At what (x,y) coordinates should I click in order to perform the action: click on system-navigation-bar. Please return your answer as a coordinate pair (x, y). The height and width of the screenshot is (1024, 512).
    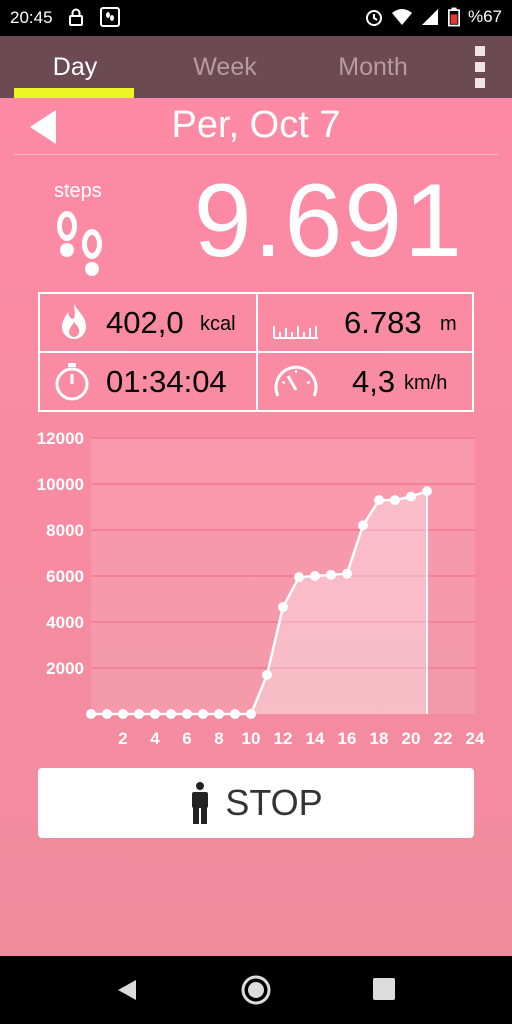
    Looking at the image, I should click on (256, 990).